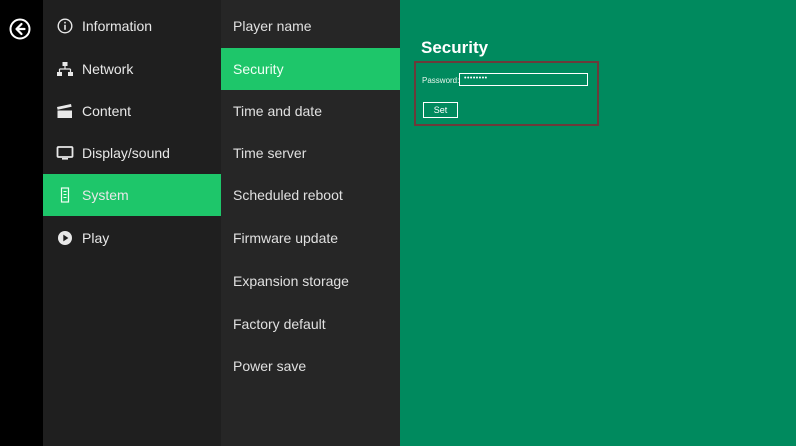  What do you see at coordinates (132, 238) in the screenshot?
I see `menu-item-play: Play` at bounding box center [132, 238].